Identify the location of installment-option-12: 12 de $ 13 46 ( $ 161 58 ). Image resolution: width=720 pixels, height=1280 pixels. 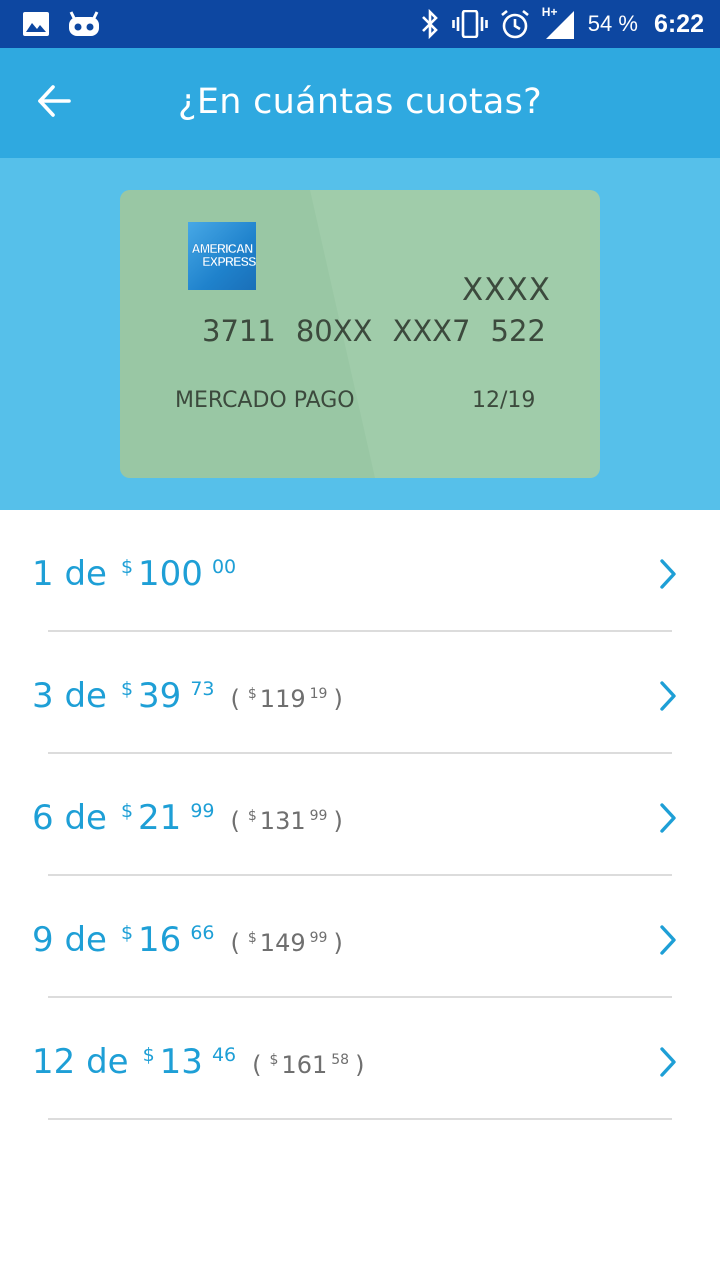
(360, 1059).